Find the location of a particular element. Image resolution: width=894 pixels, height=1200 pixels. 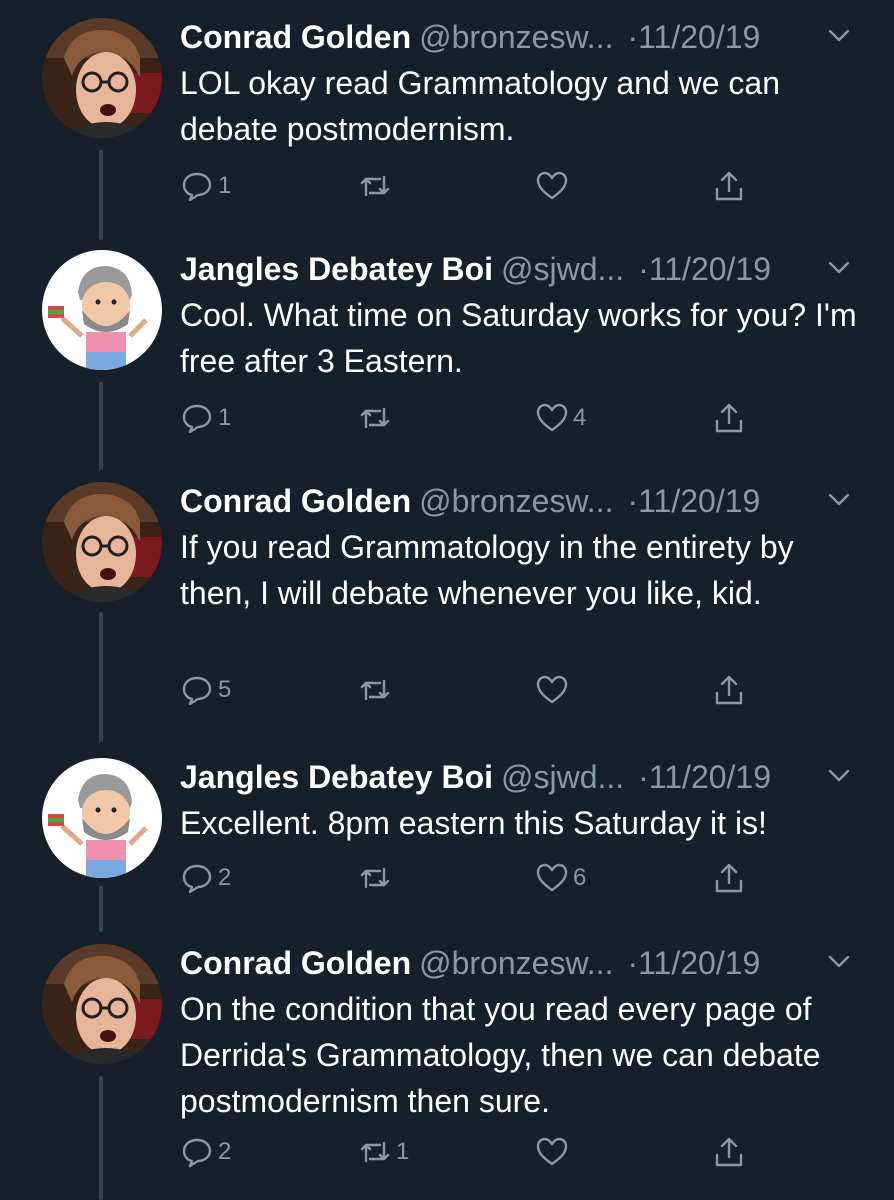

reply-button: 5 is located at coordinates (205, 690).